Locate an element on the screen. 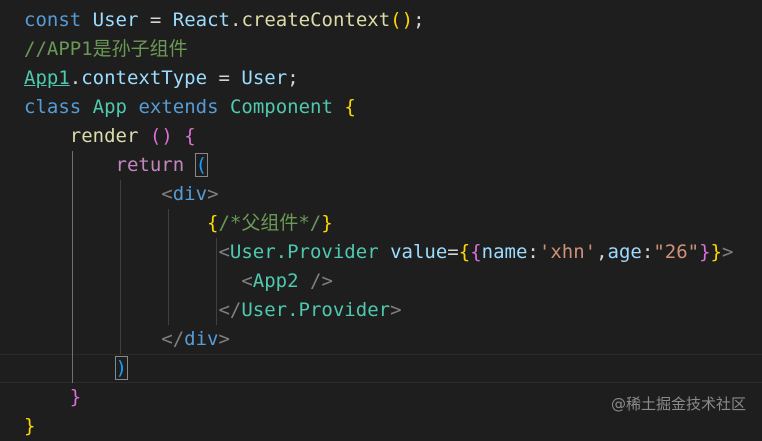 This screenshot has height=441, width=762. code-line: <App2 /> is located at coordinates (178, 281).